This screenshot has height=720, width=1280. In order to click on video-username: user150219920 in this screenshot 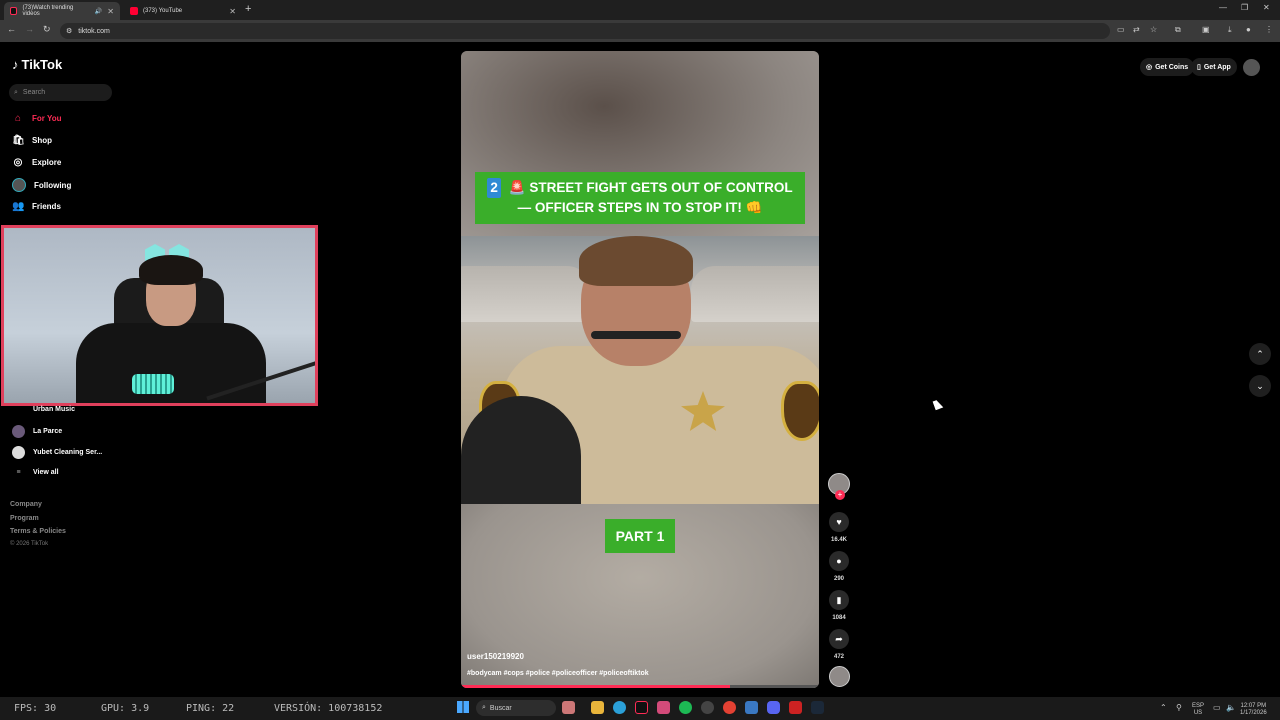, I will do `click(495, 656)`.